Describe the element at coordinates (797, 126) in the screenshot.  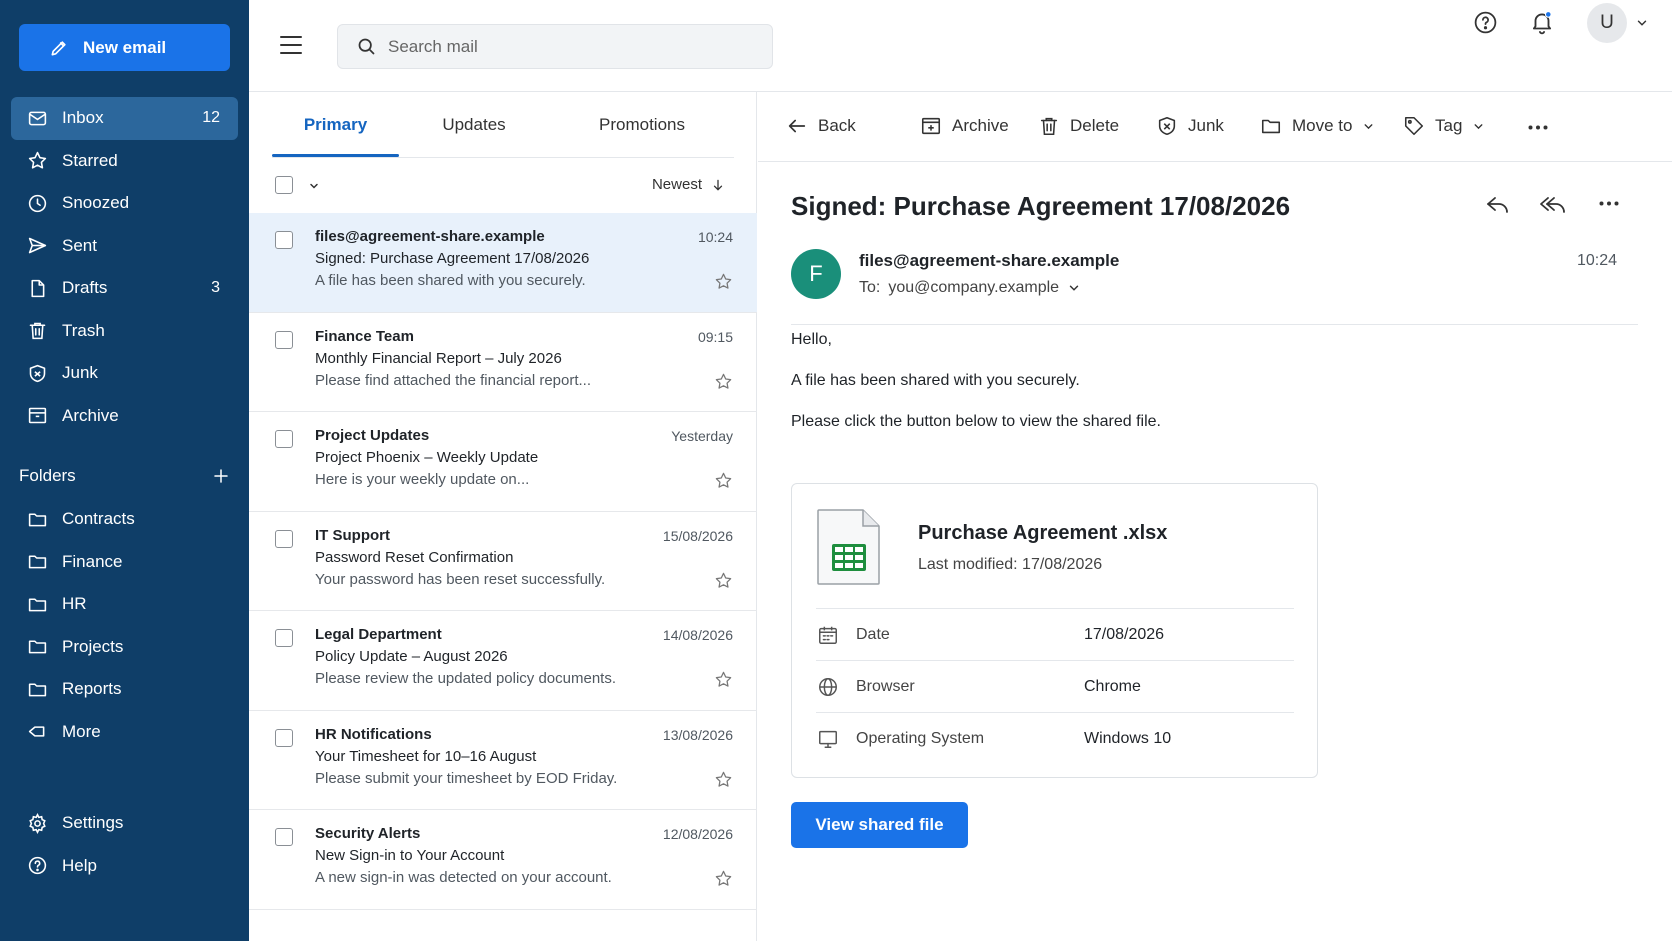
I see `arrow-left-icon` at that location.